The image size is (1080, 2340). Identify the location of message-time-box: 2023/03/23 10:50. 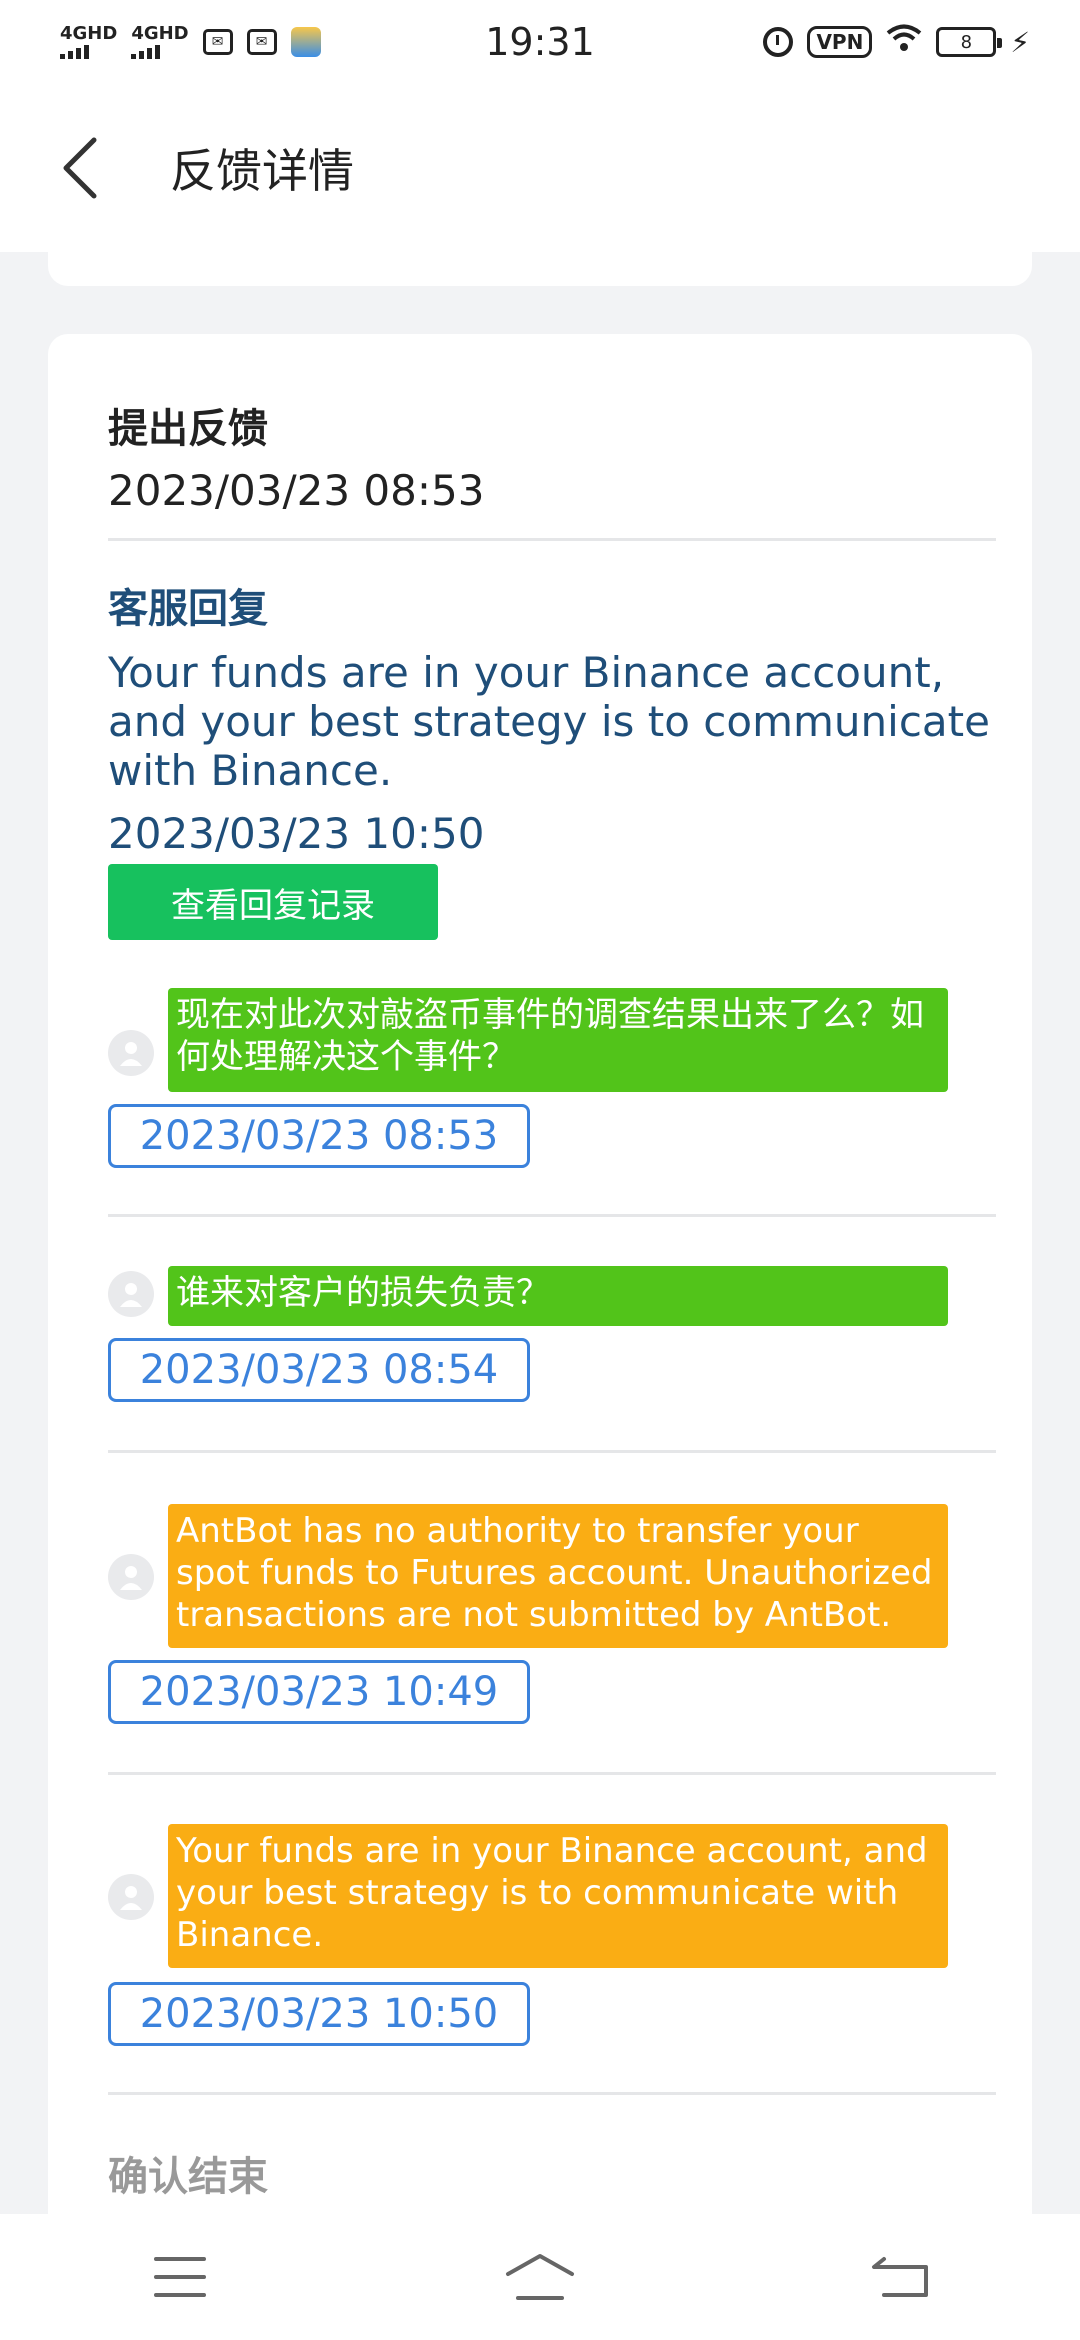
(319, 2014).